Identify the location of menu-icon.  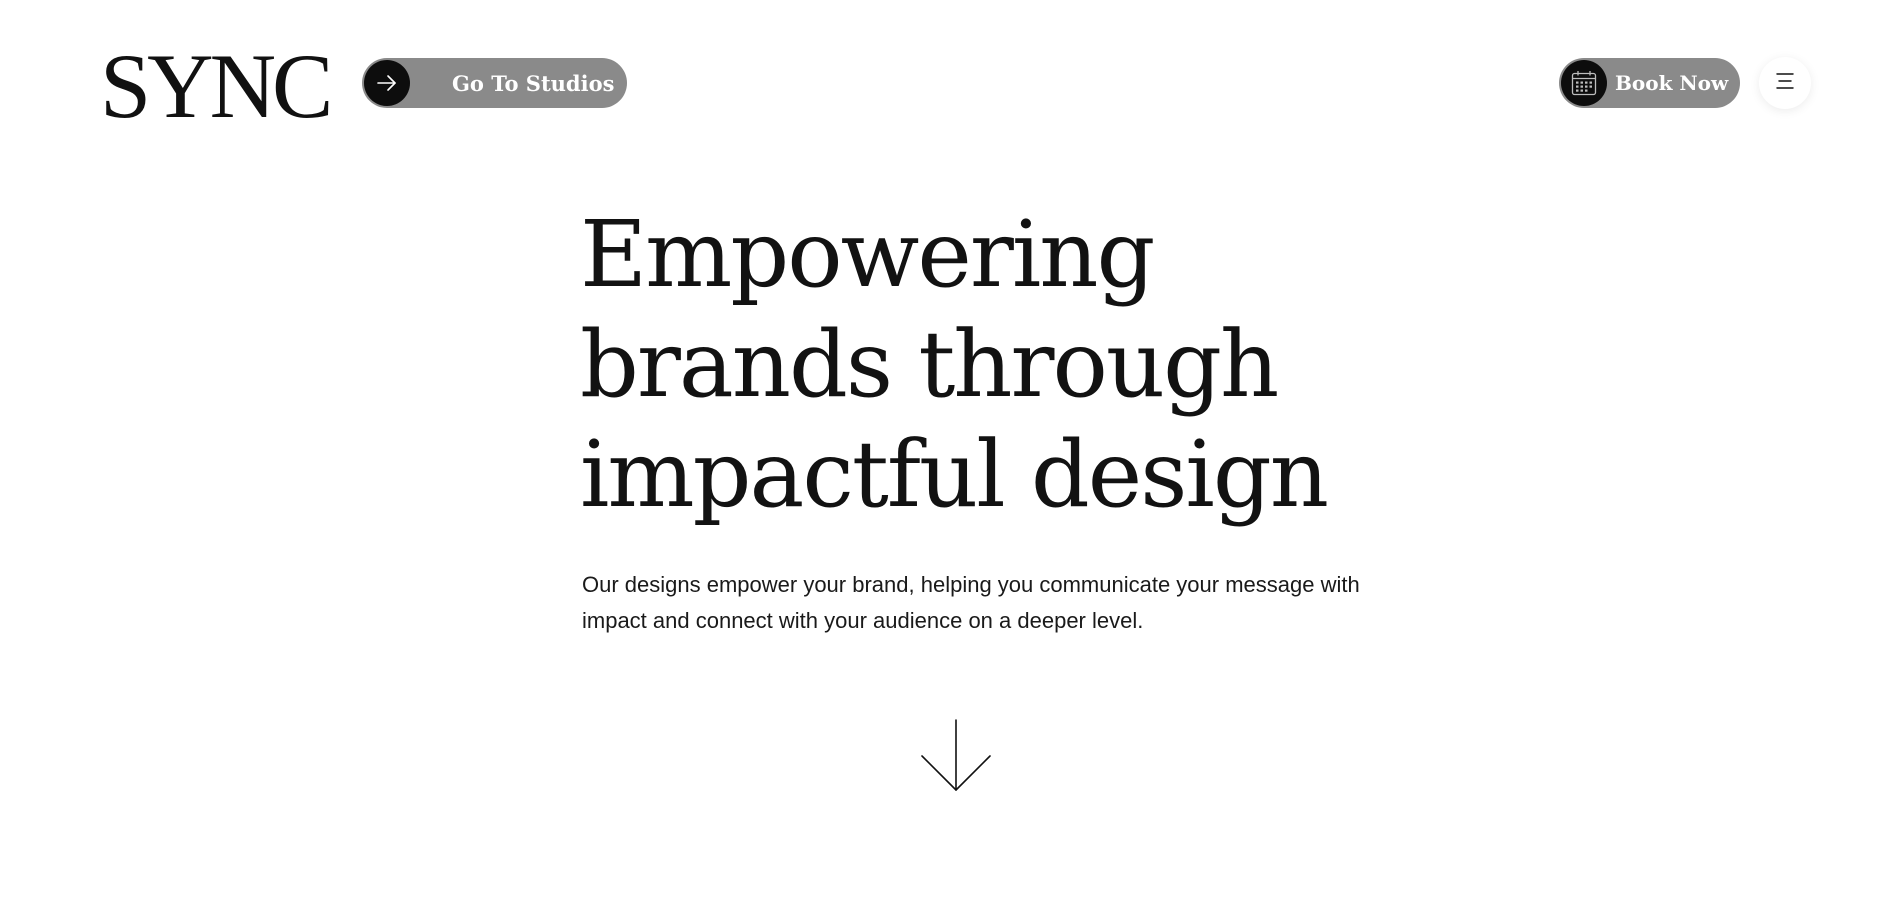
(1785, 83).